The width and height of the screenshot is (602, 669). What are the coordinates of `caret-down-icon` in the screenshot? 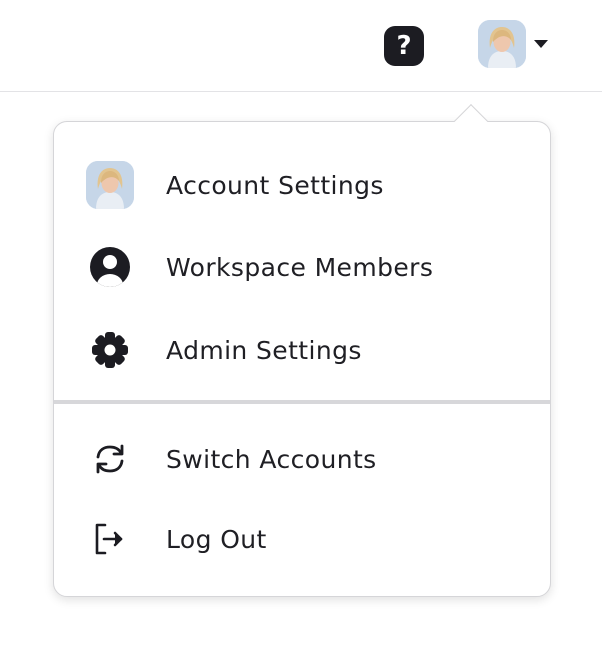 It's located at (541, 44).